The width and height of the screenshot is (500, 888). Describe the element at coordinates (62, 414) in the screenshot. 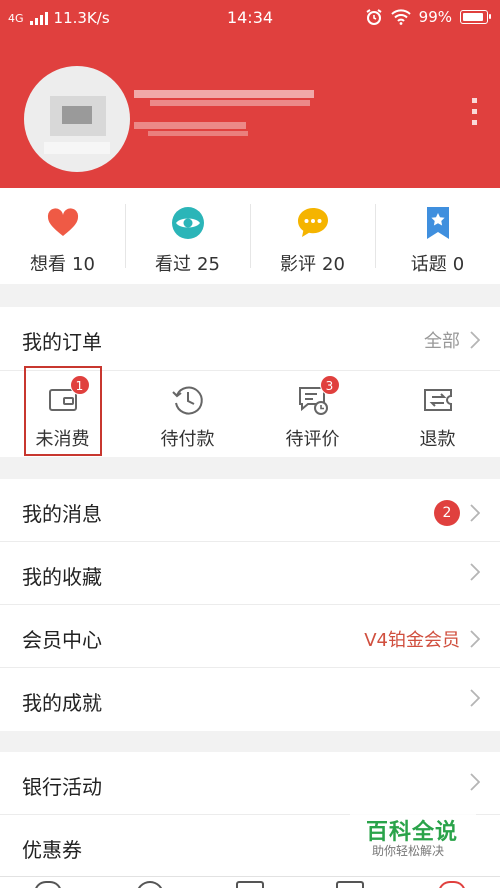

I see `order-unused: 1 未消费` at that location.